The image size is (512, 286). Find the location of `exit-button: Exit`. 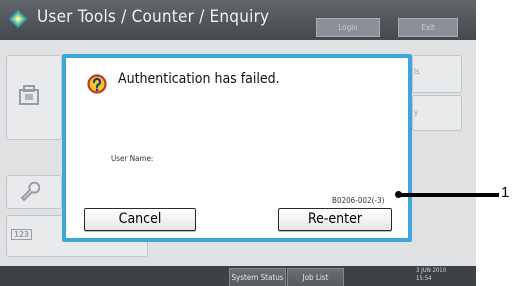

exit-button: Exit is located at coordinates (428, 27).